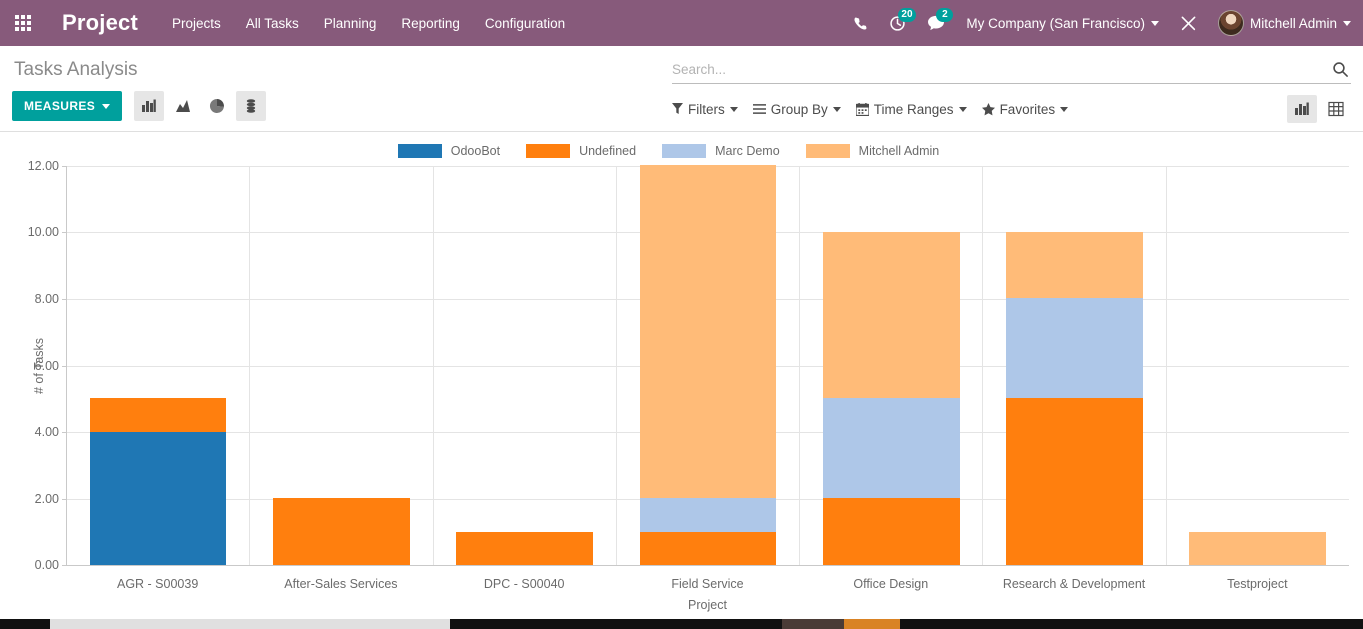  What do you see at coordinates (707, 605) in the screenshot?
I see `x-axis-title: Project` at bounding box center [707, 605].